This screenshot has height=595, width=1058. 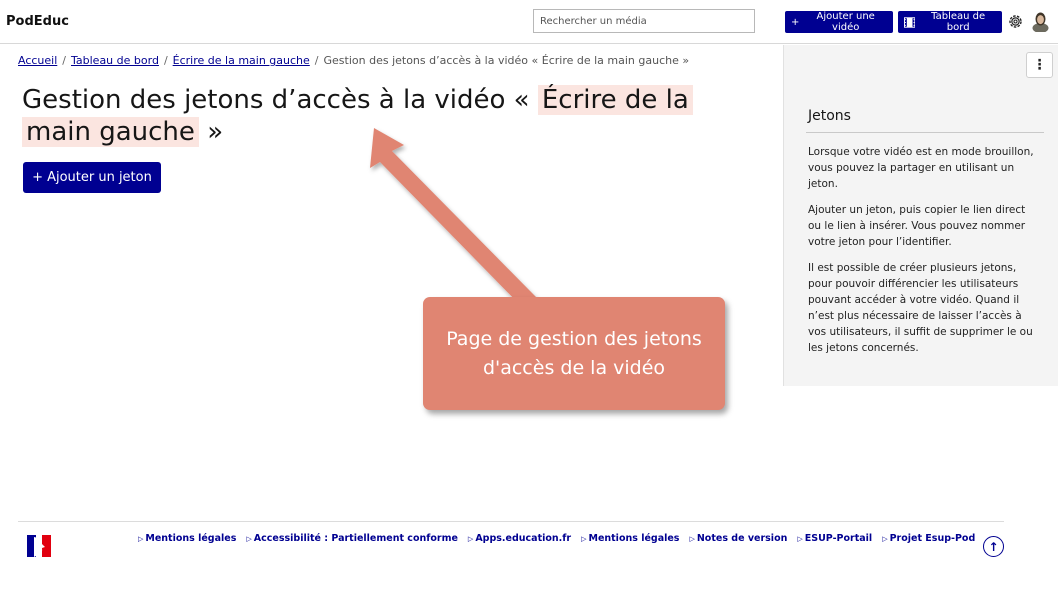 I want to click on footer-link: ▷ Apps.education.fr, so click(x=519, y=538).